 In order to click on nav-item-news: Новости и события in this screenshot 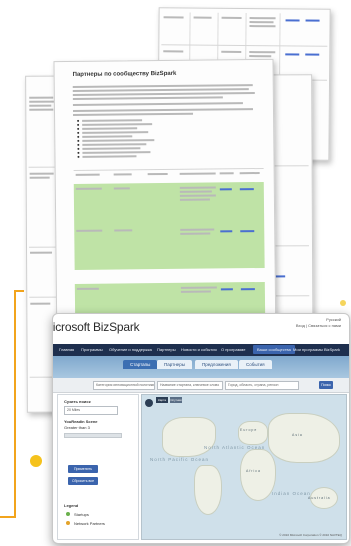, I will do `click(199, 349)`.